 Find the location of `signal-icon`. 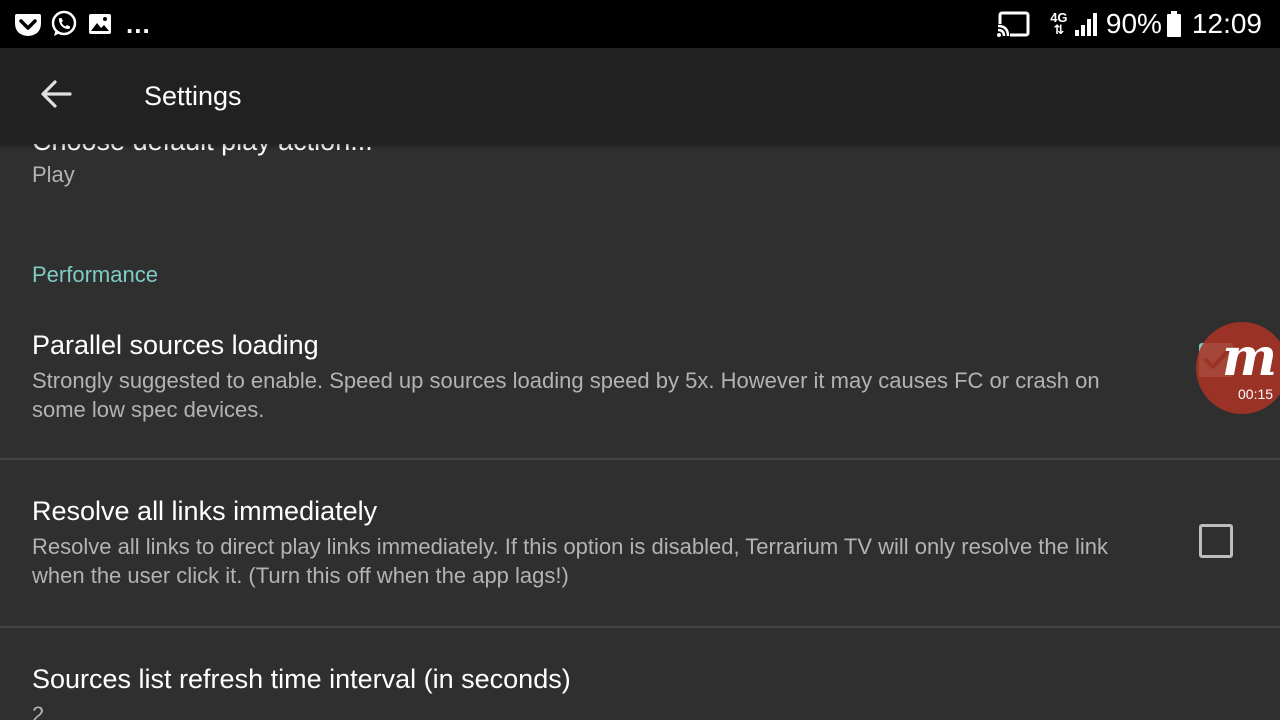

signal-icon is located at coordinates (1087, 24).